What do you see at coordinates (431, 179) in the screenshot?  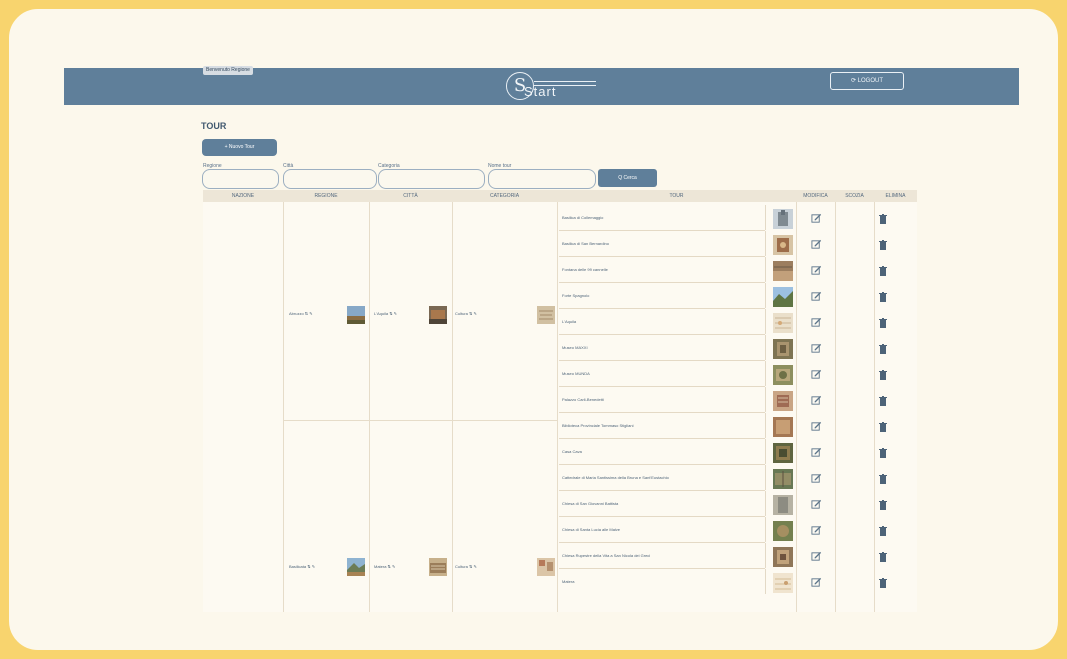 I see `category-filter-input` at bounding box center [431, 179].